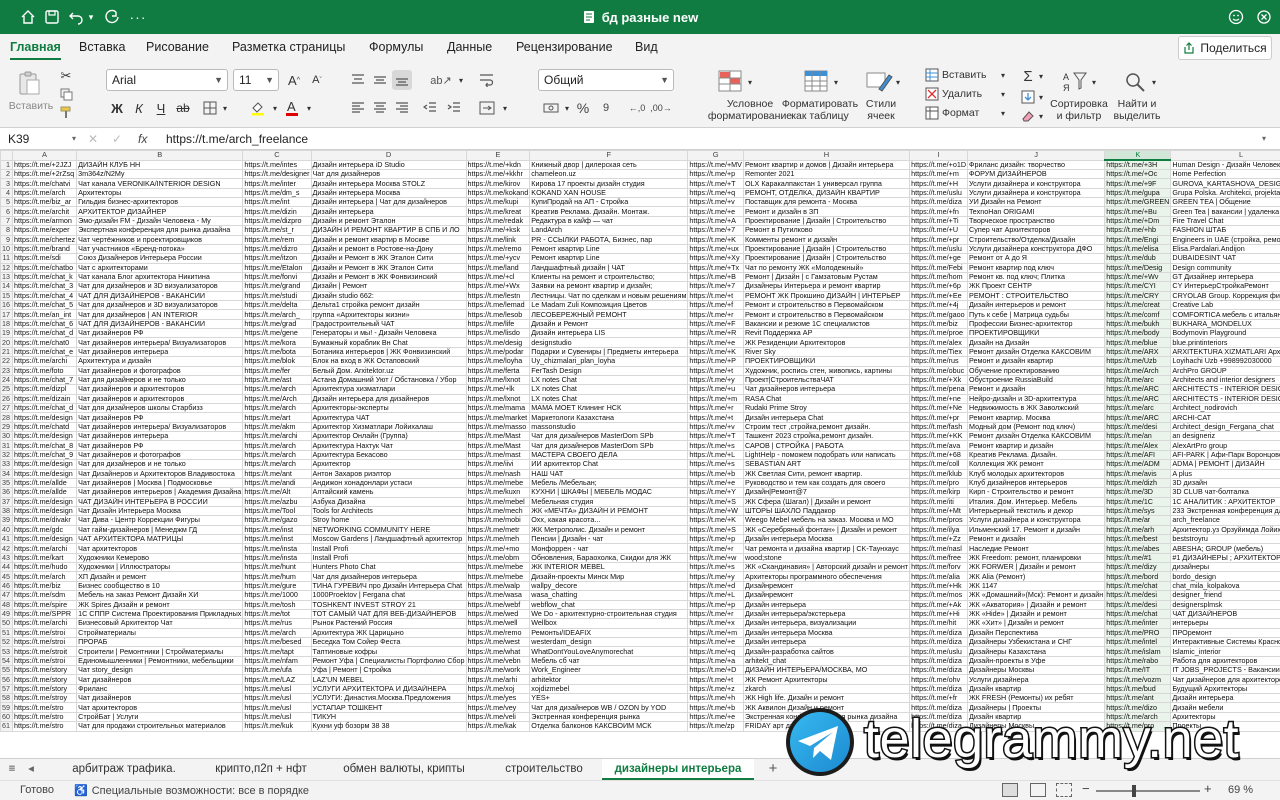 The width and height of the screenshot is (1280, 800). What do you see at coordinates (388, 707) in the screenshot?
I see `cell: УСТАПАР ТОШКЕНТ` at bounding box center [388, 707].